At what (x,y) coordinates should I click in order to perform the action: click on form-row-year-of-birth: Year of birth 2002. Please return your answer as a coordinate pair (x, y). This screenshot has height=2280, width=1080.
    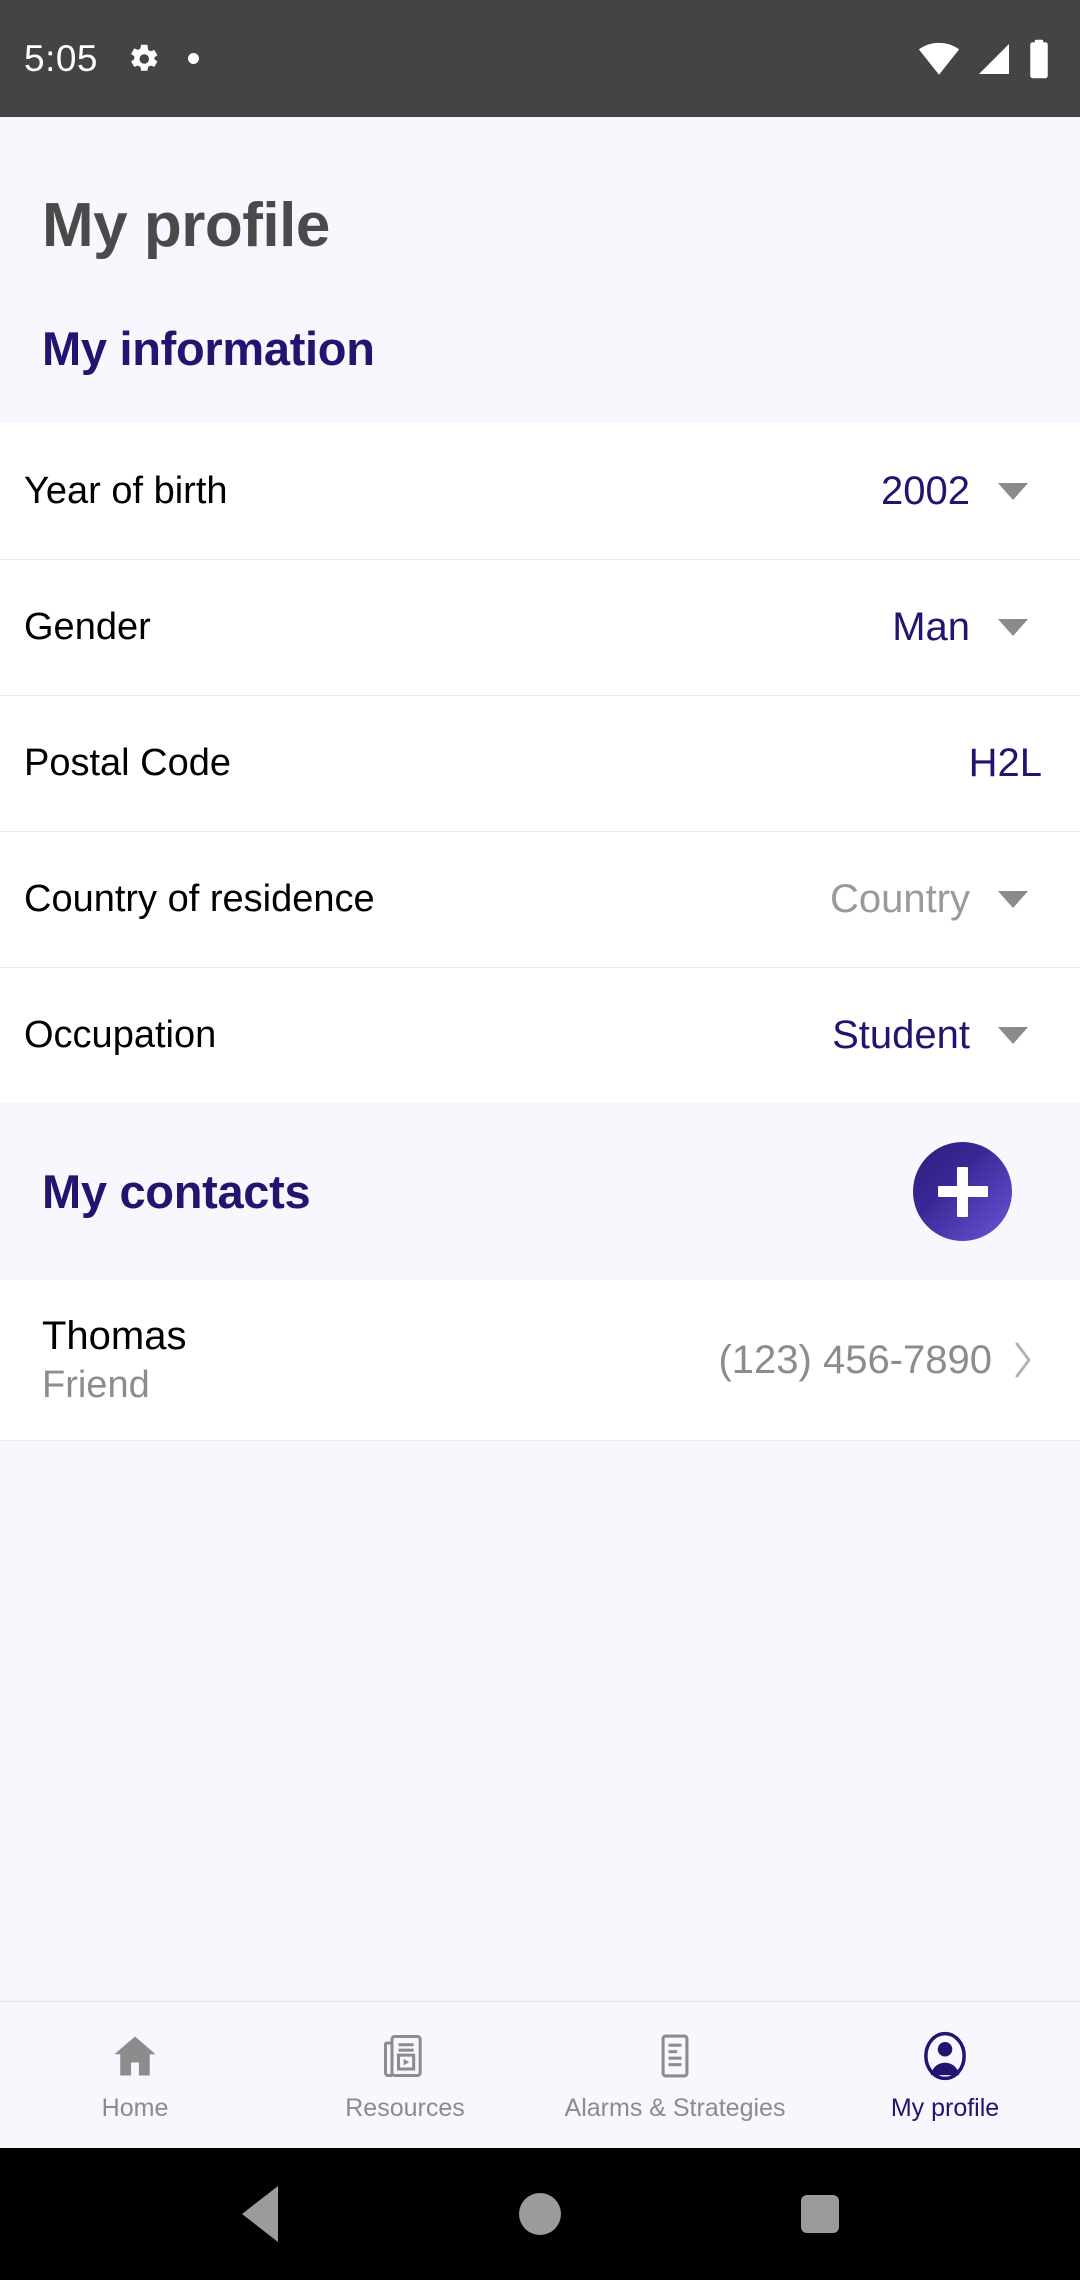
    Looking at the image, I should click on (540, 491).